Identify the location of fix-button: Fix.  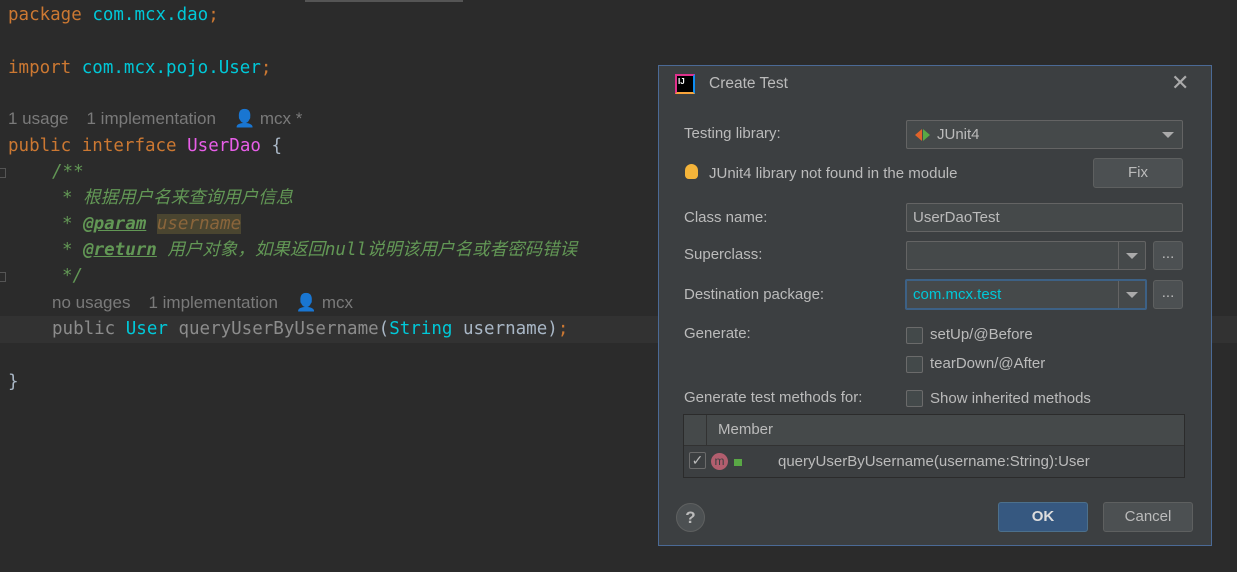
(1138, 173).